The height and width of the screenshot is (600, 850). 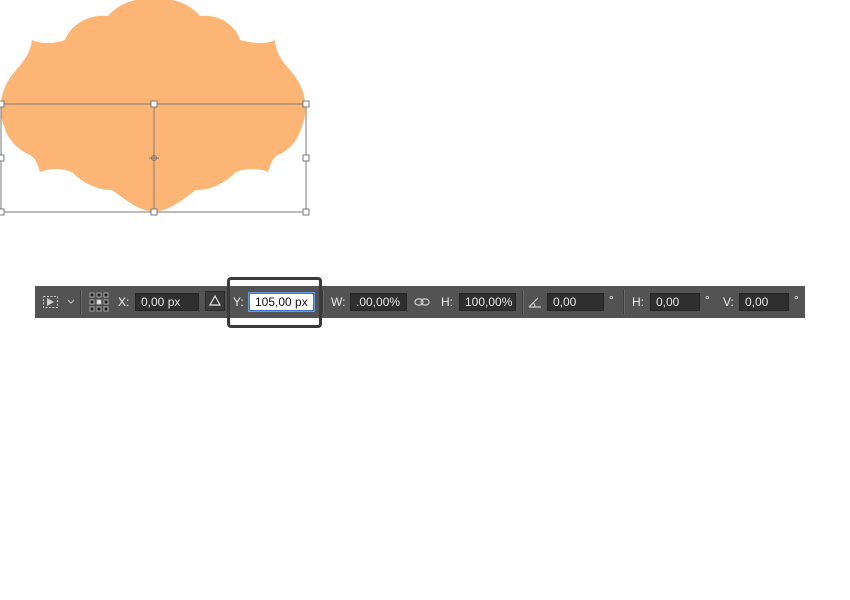 I want to click on handle-top-right, so click(x=306, y=104).